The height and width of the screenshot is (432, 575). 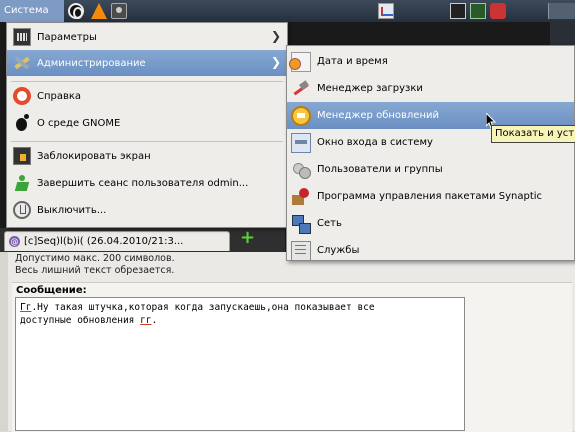 What do you see at coordinates (329, 223) in the screenshot?
I see `submenu-item-label: Сеть` at bounding box center [329, 223].